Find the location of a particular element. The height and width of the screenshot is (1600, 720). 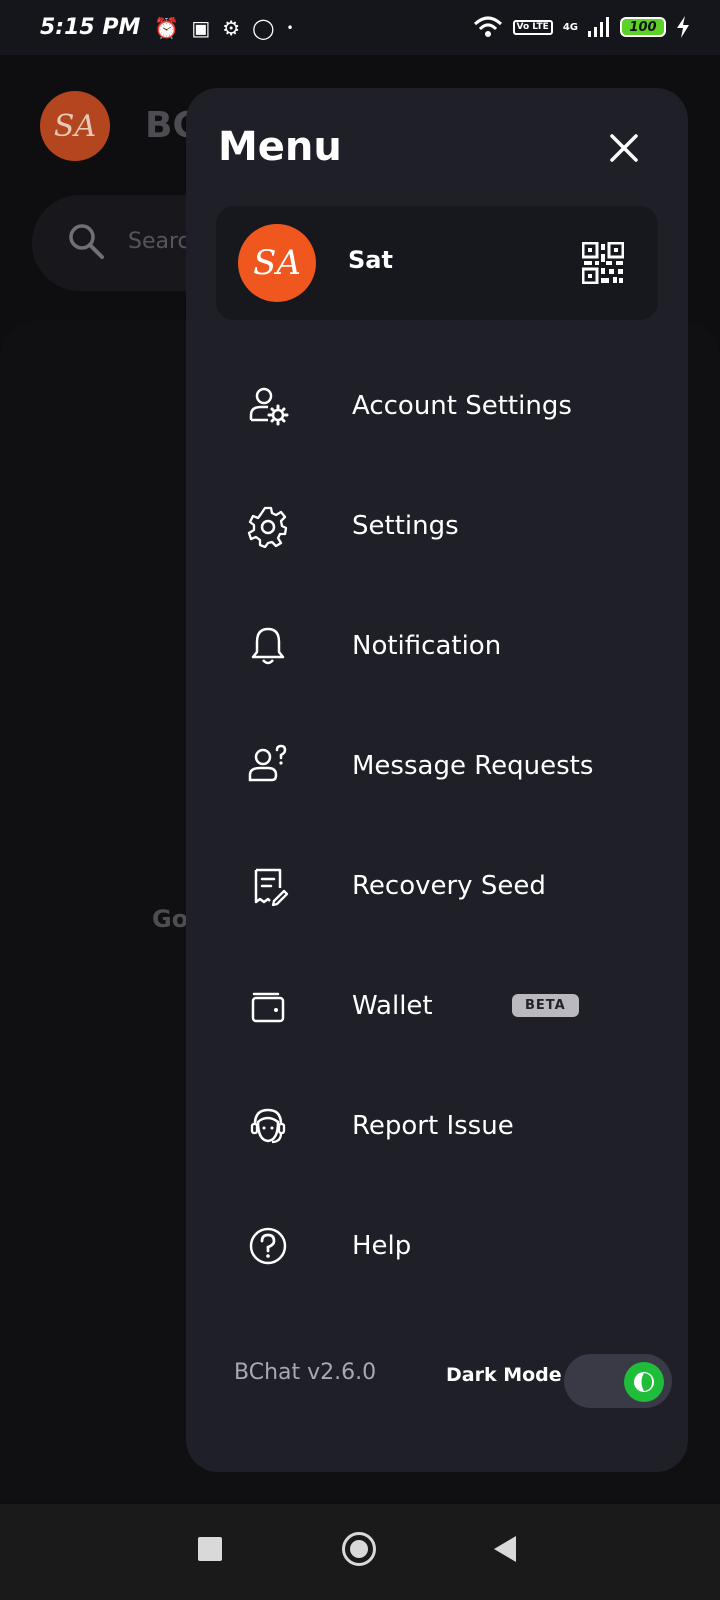

menu-item-settings: Settings is located at coordinates (451, 526).